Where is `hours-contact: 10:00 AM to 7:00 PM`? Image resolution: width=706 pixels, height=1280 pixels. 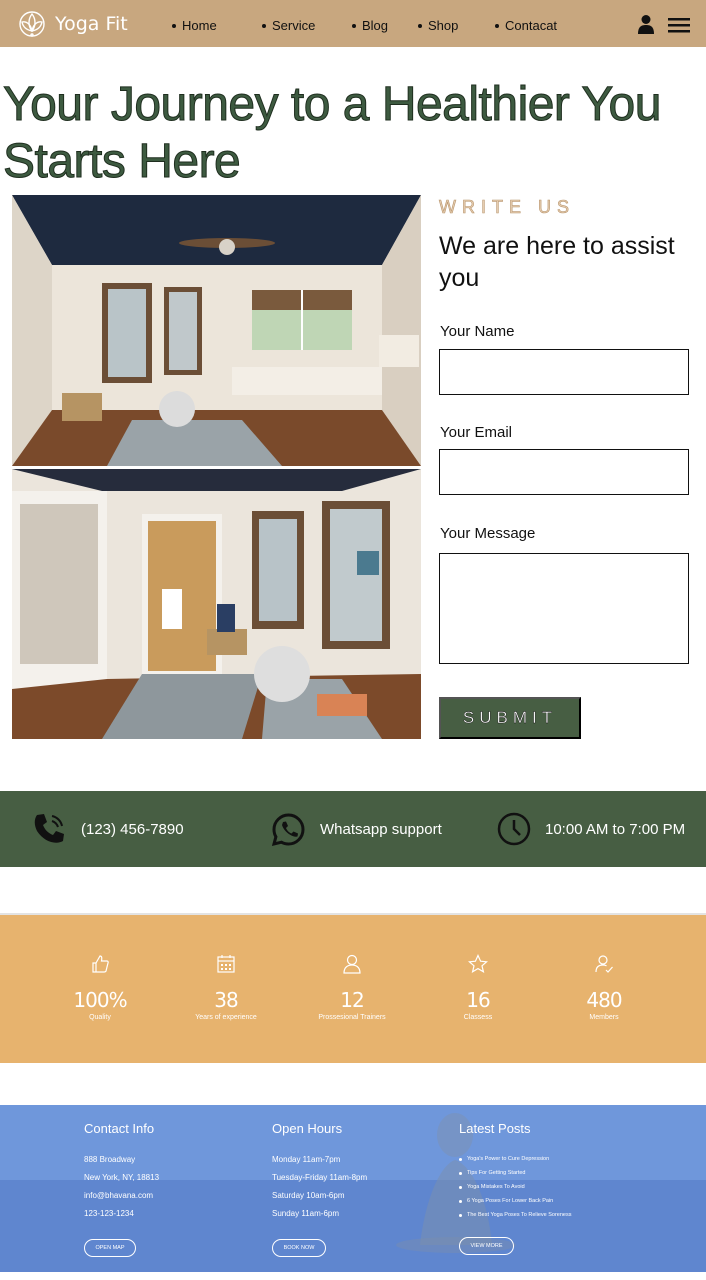
hours-contact: 10:00 AM to 7:00 PM is located at coordinates (591, 829).